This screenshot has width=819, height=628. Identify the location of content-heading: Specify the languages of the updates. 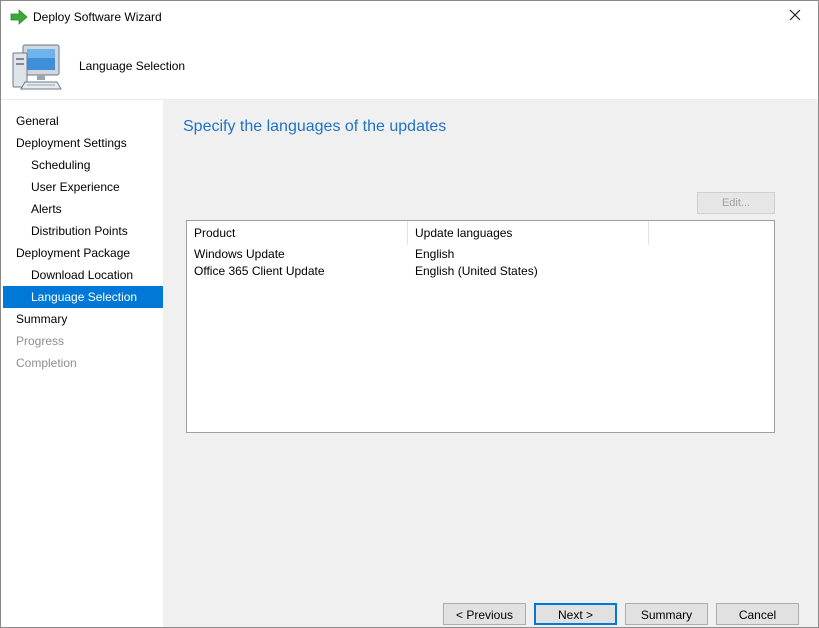
(315, 126).